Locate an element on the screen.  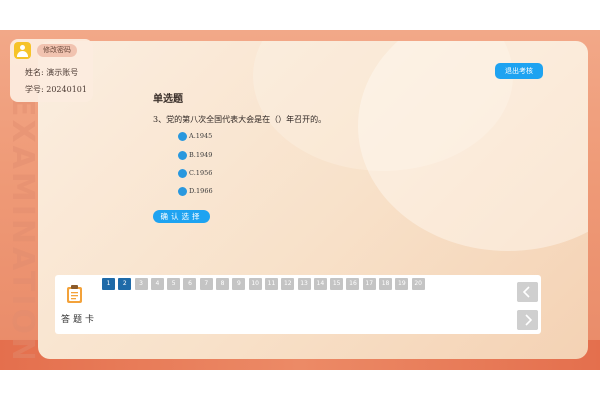
answer-sheet-title: 答题卡 is located at coordinates (78, 320).